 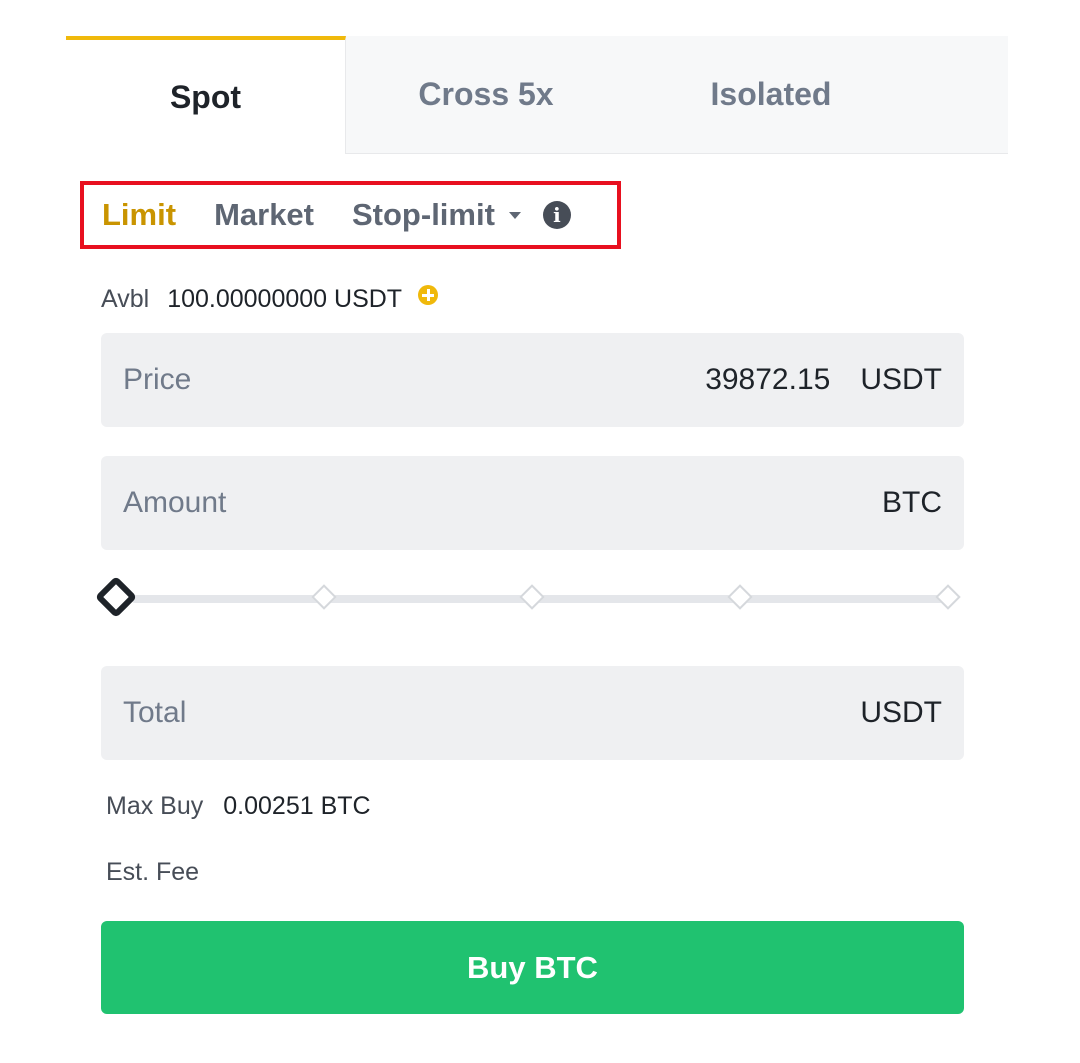 I want to click on available-label: Avbl, so click(x=125, y=298).